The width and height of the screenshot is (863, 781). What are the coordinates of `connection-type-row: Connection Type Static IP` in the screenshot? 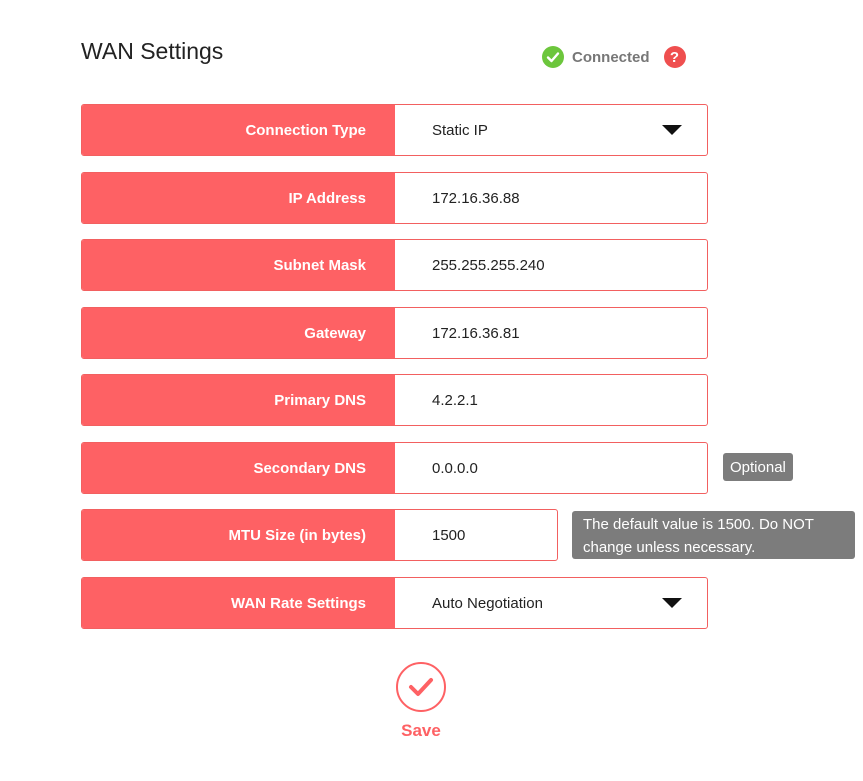 It's located at (394, 130).